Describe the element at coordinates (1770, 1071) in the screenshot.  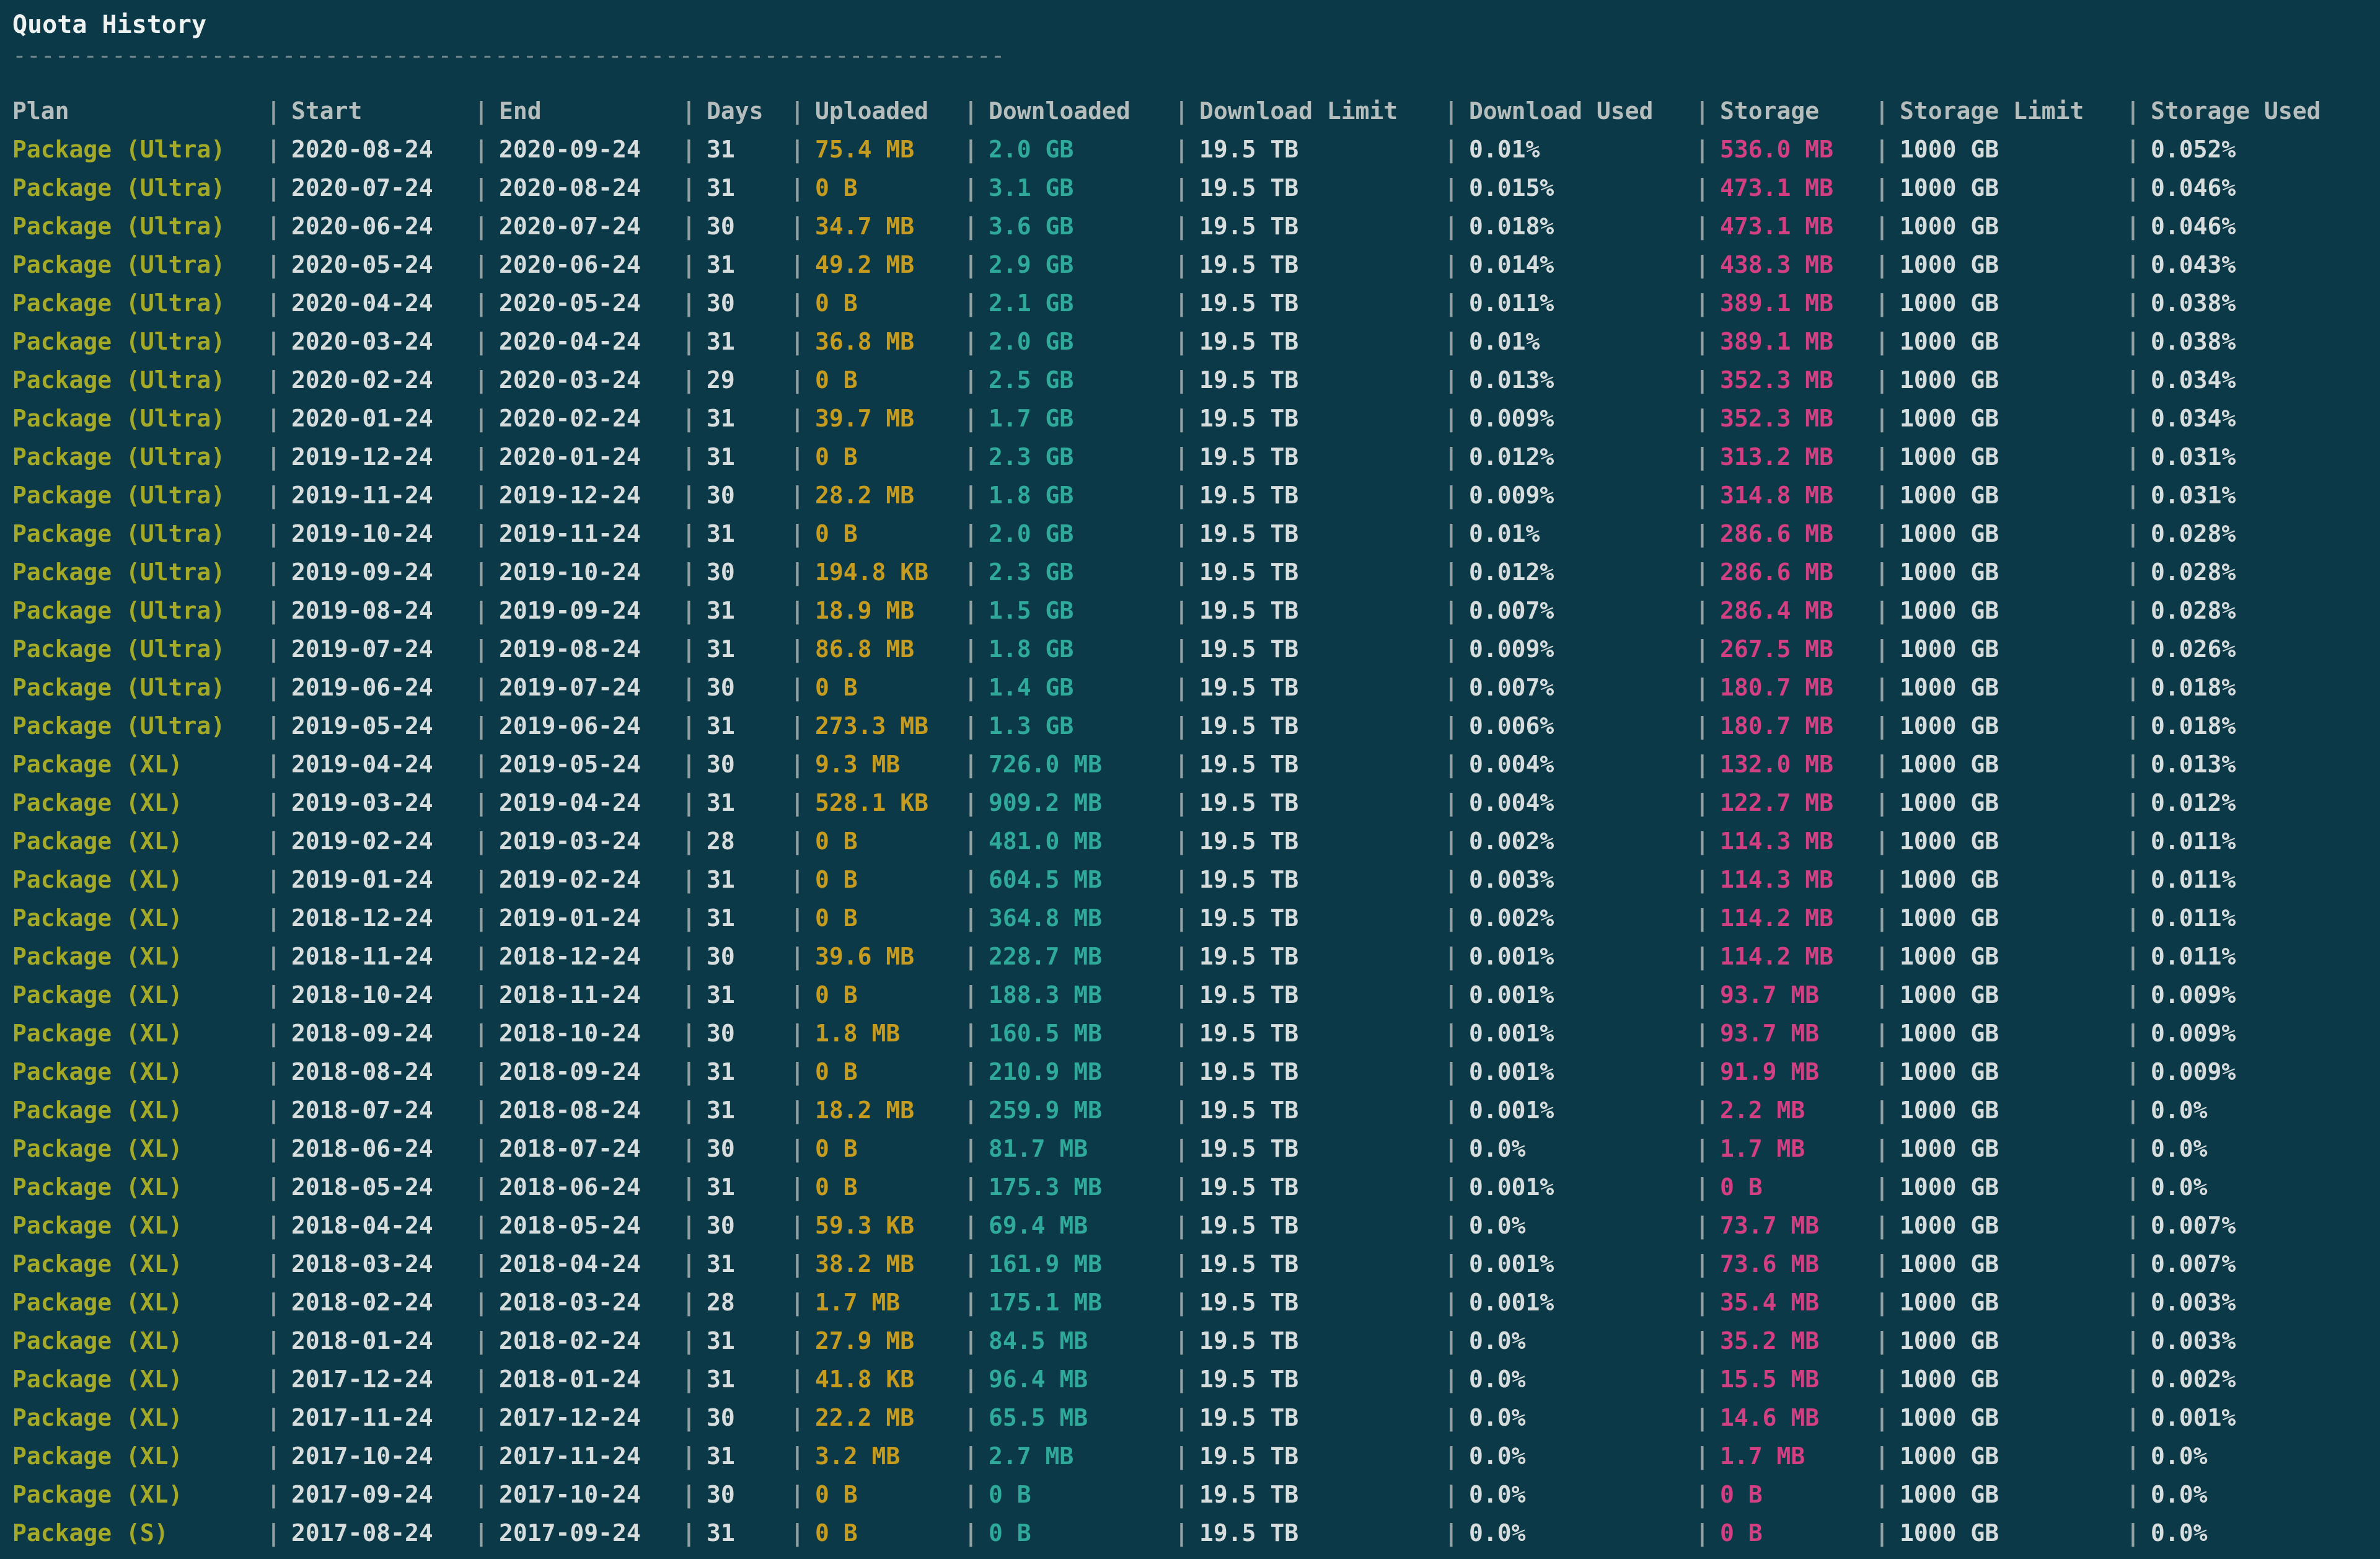
I see `cell-storage: 91.9 MB` at that location.